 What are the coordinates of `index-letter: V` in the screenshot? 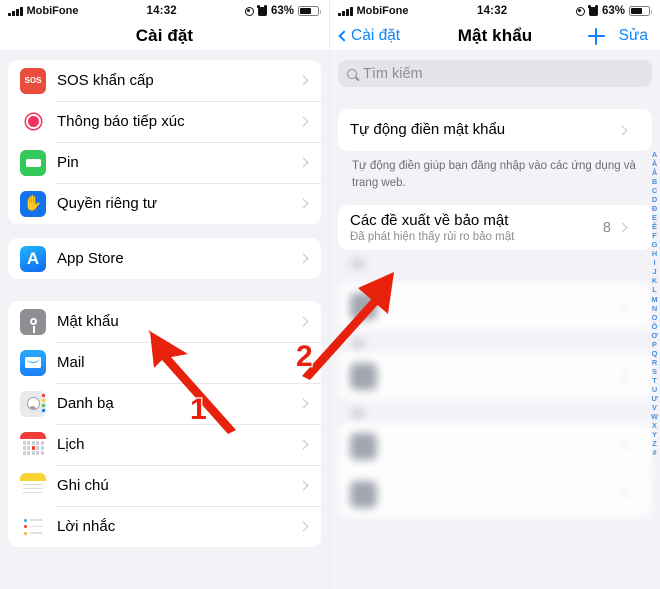 It's located at (654, 407).